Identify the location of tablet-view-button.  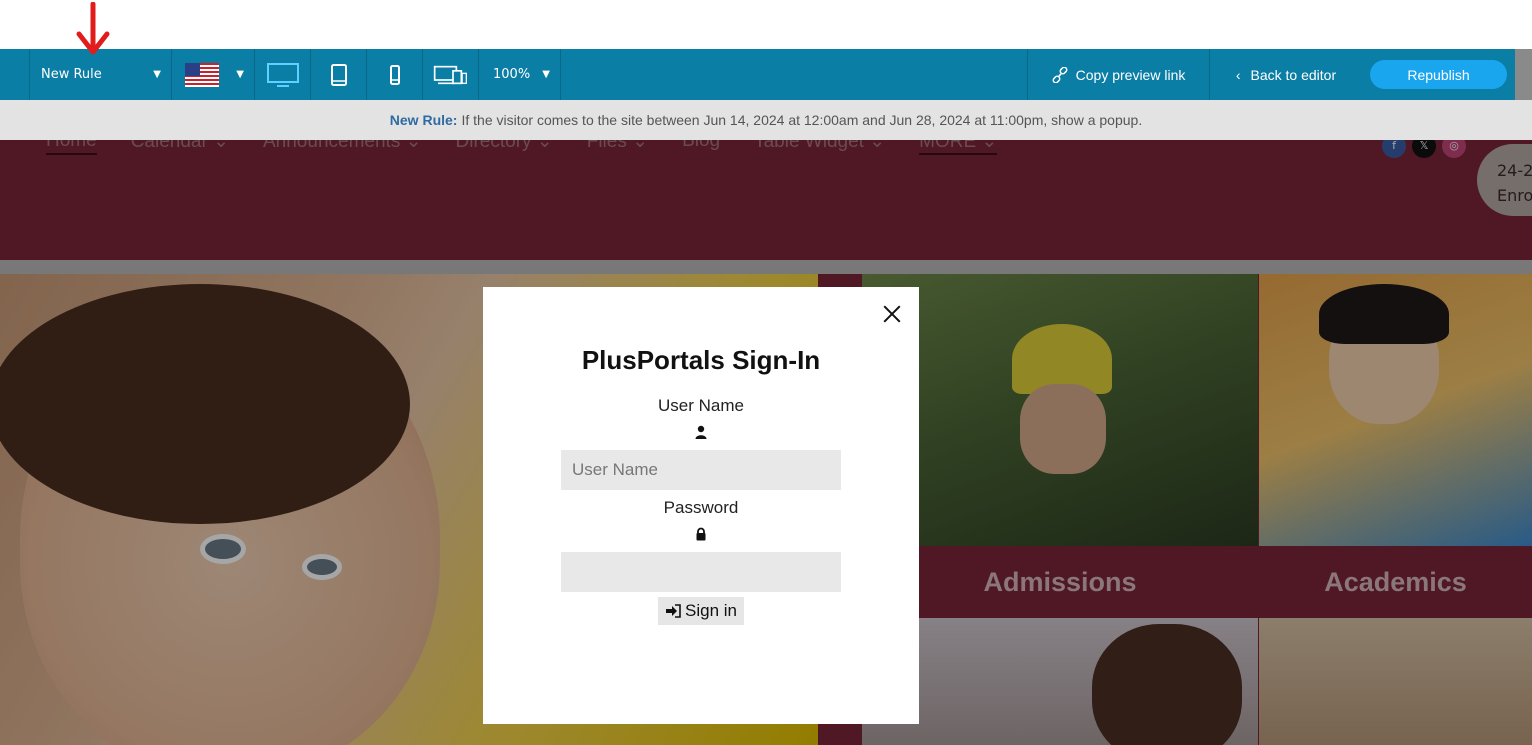
(339, 74).